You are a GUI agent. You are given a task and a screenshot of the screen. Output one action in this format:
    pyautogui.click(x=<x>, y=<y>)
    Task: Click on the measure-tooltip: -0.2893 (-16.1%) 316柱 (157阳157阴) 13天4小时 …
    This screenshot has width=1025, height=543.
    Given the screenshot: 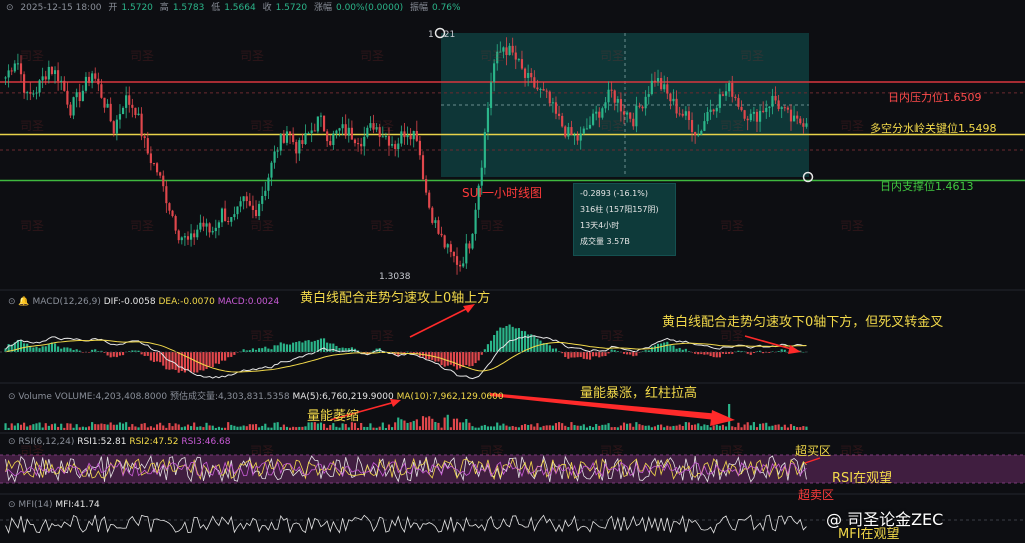 What is the action you would take?
    pyautogui.click(x=624, y=219)
    